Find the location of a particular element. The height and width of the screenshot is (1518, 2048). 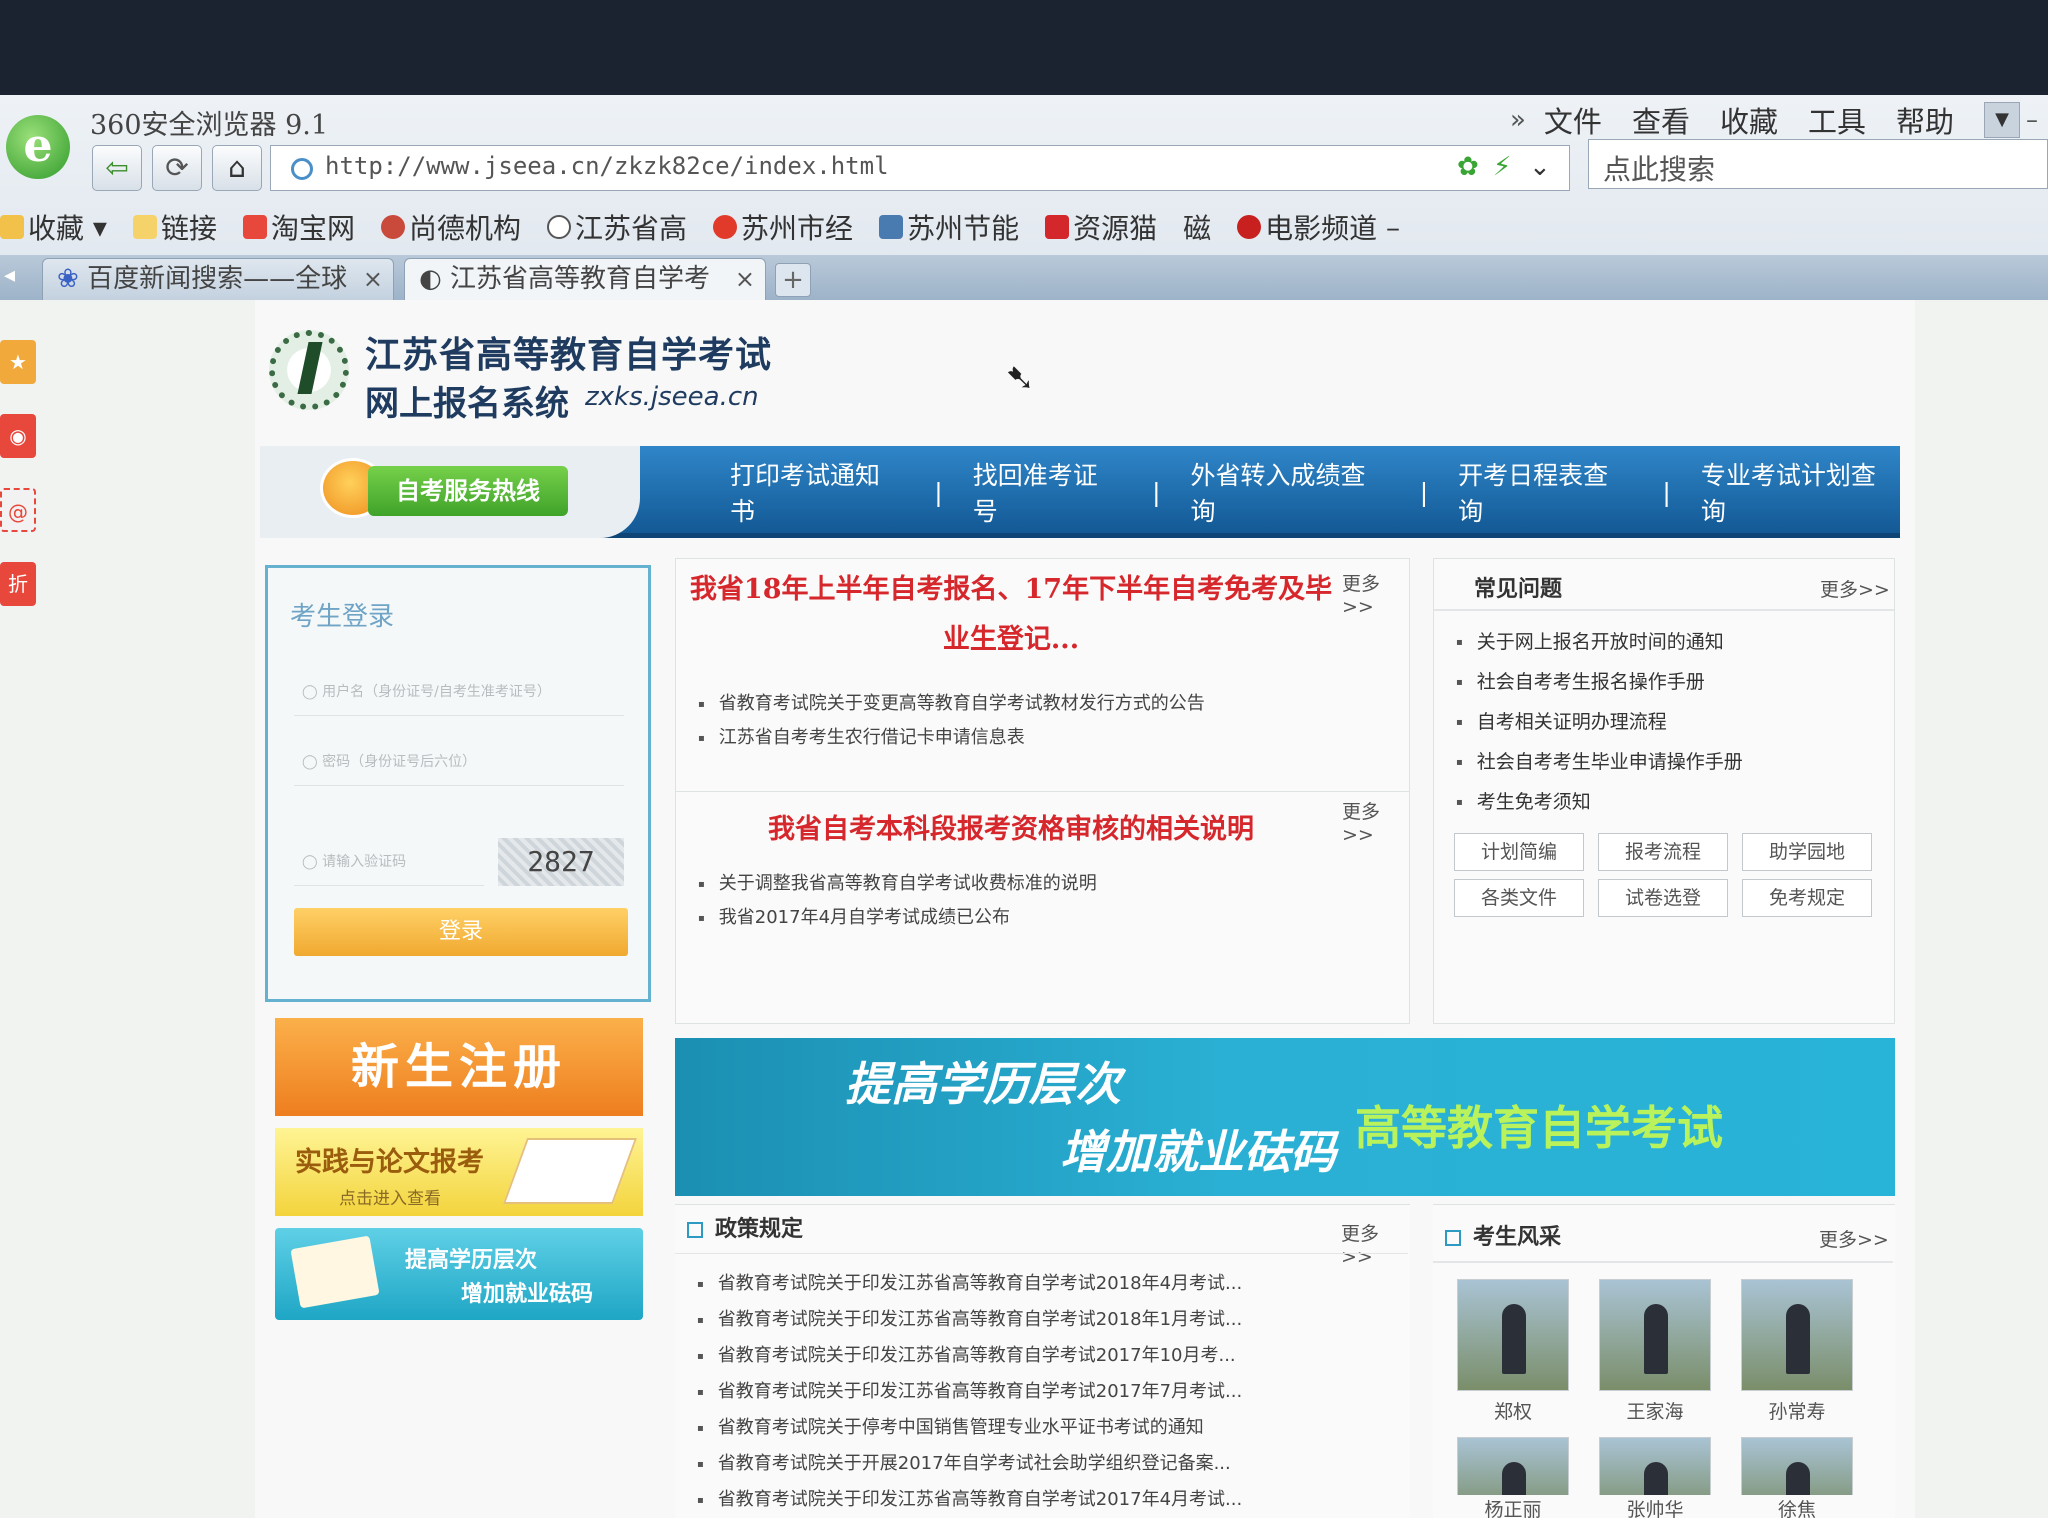

list-item: 我省2017年4月自学考试成绩已公布 is located at coordinates (854, 916).